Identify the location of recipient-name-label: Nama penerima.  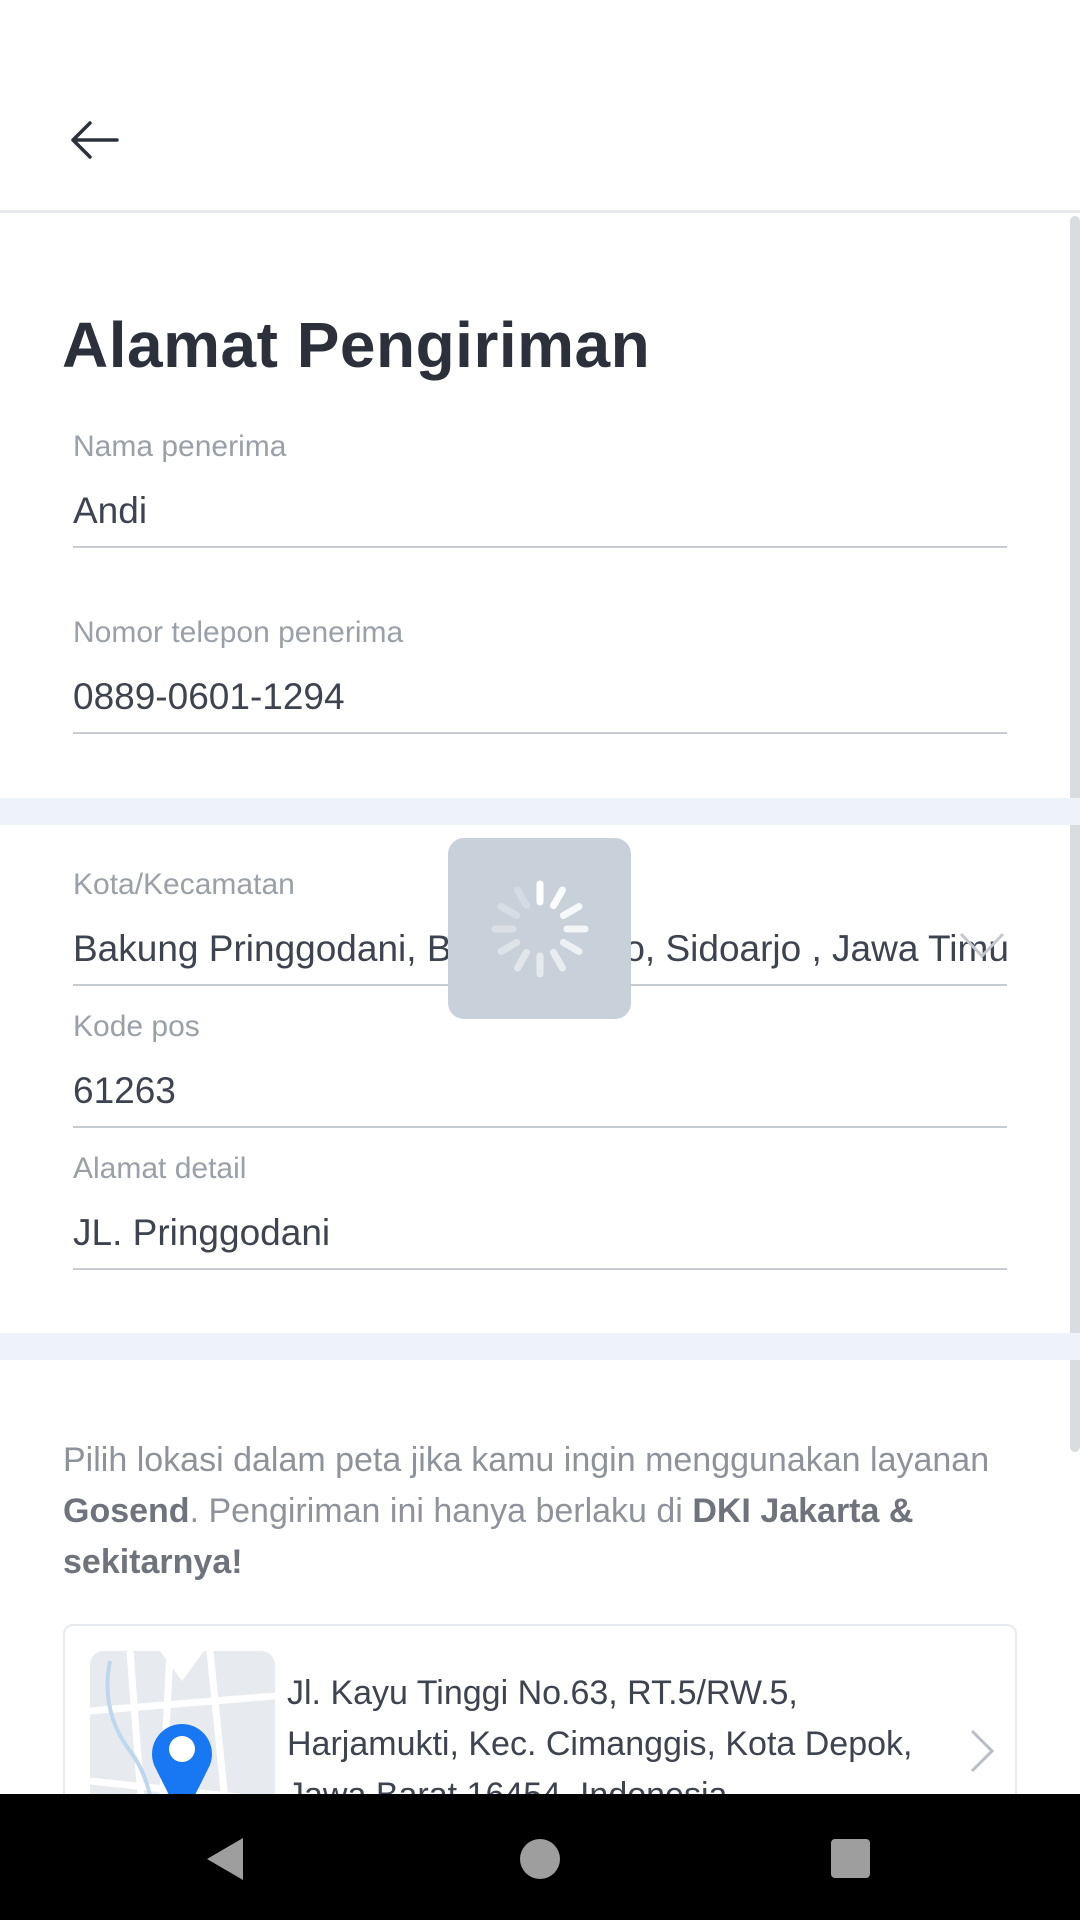
(180, 446).